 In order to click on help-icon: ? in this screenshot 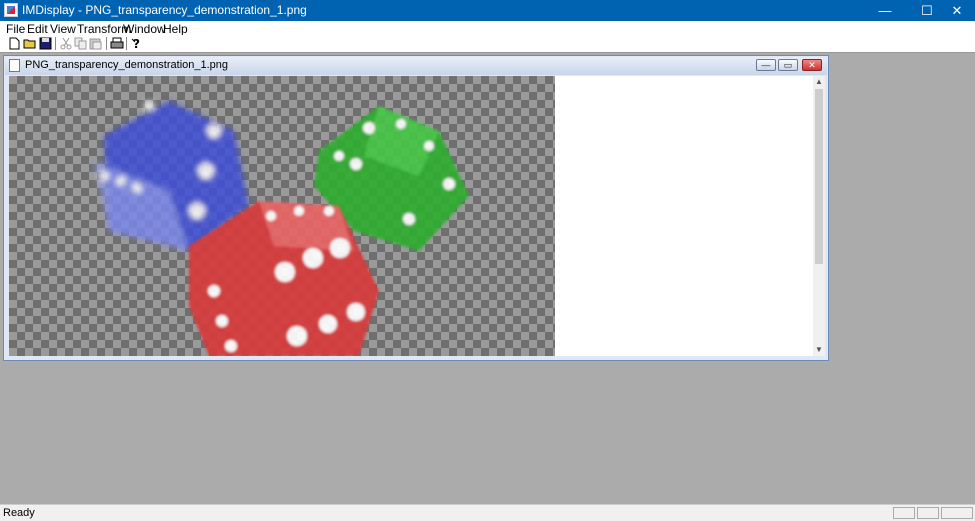, I will do `click(137, 43)`.